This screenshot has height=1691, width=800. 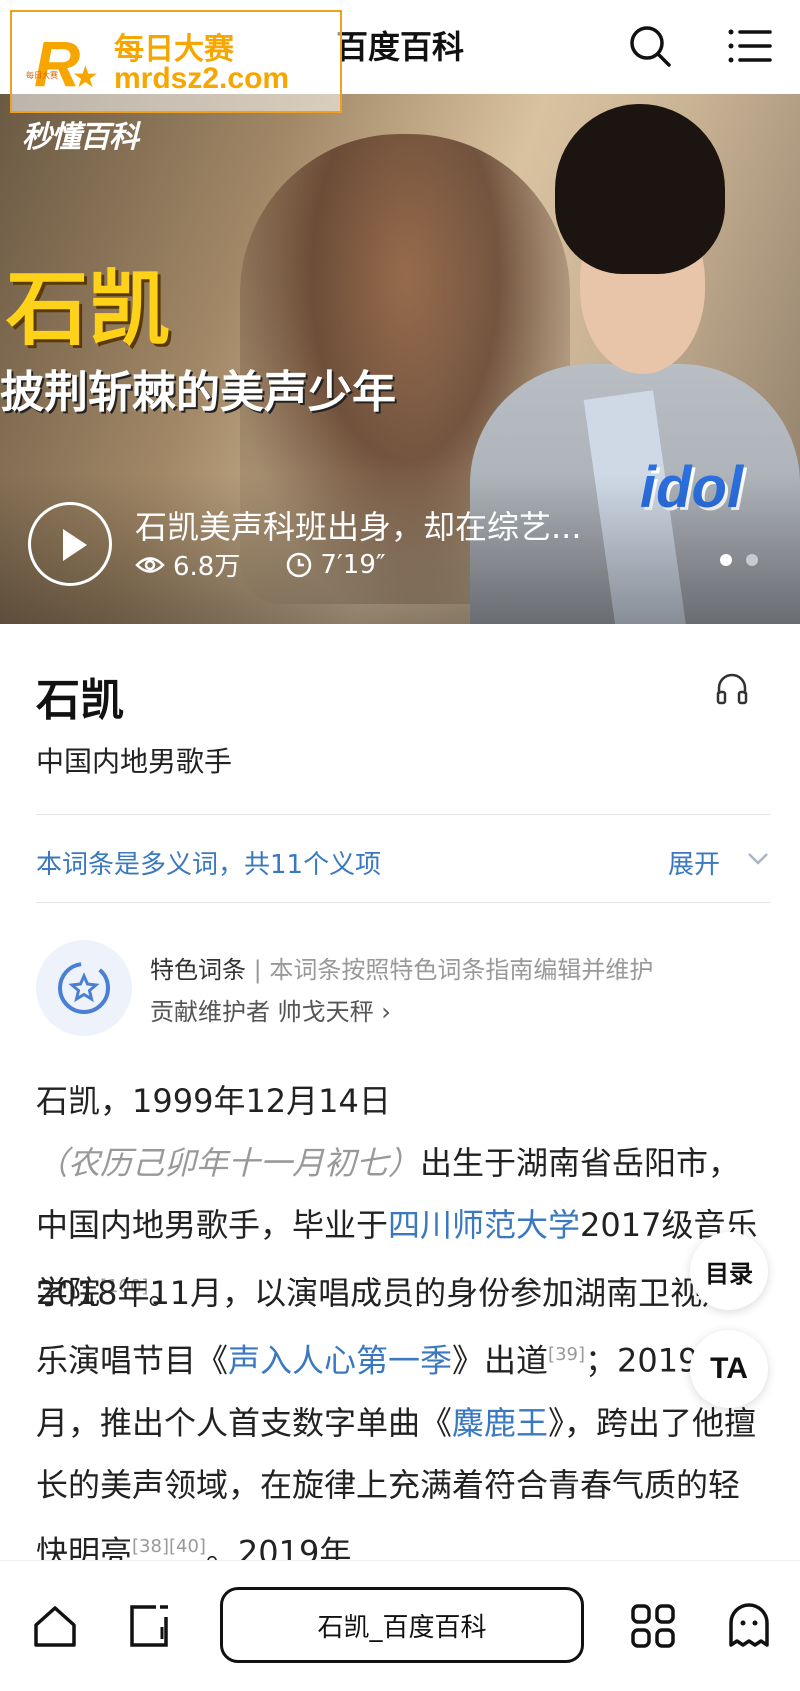 What do you see at coordinates (85, 77) in the screenshot?
I see `star-icon: ★` at bounding box center [85, 77].